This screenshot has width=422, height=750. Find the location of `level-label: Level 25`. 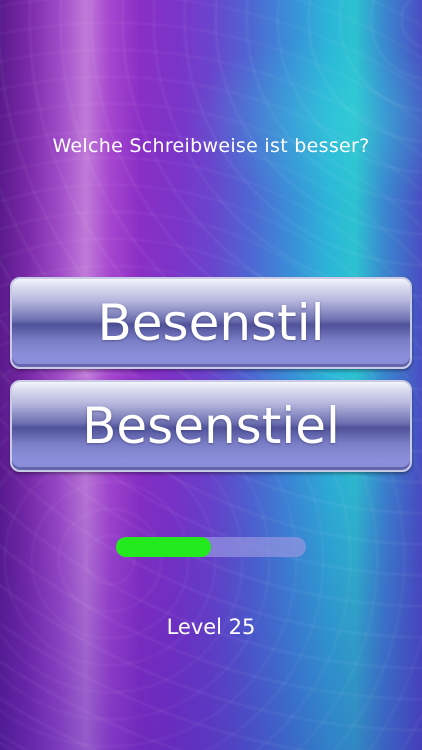

level-label: Level 25 is located at coordinates (211, 627).